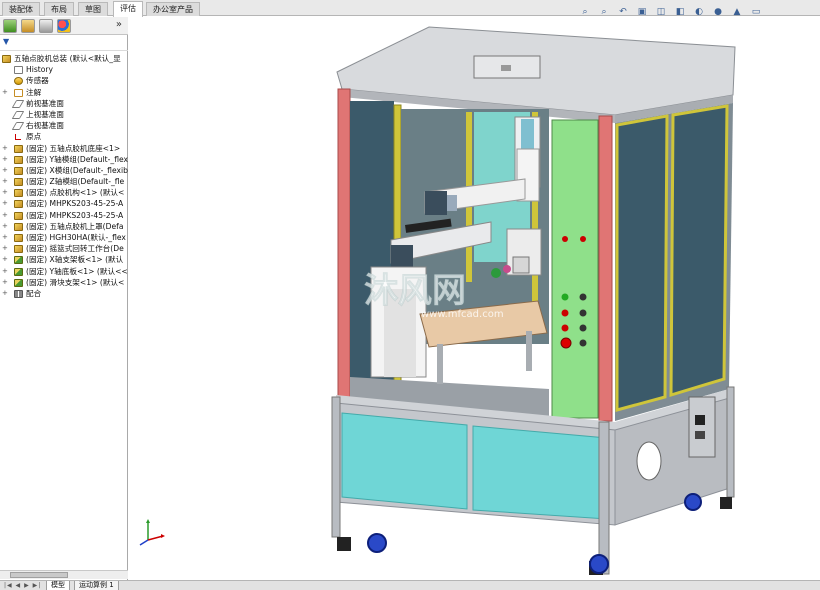 This screenshot has height=590, width=820. I want to click on more-tabs-chevron-icon: », so click(119, 24).